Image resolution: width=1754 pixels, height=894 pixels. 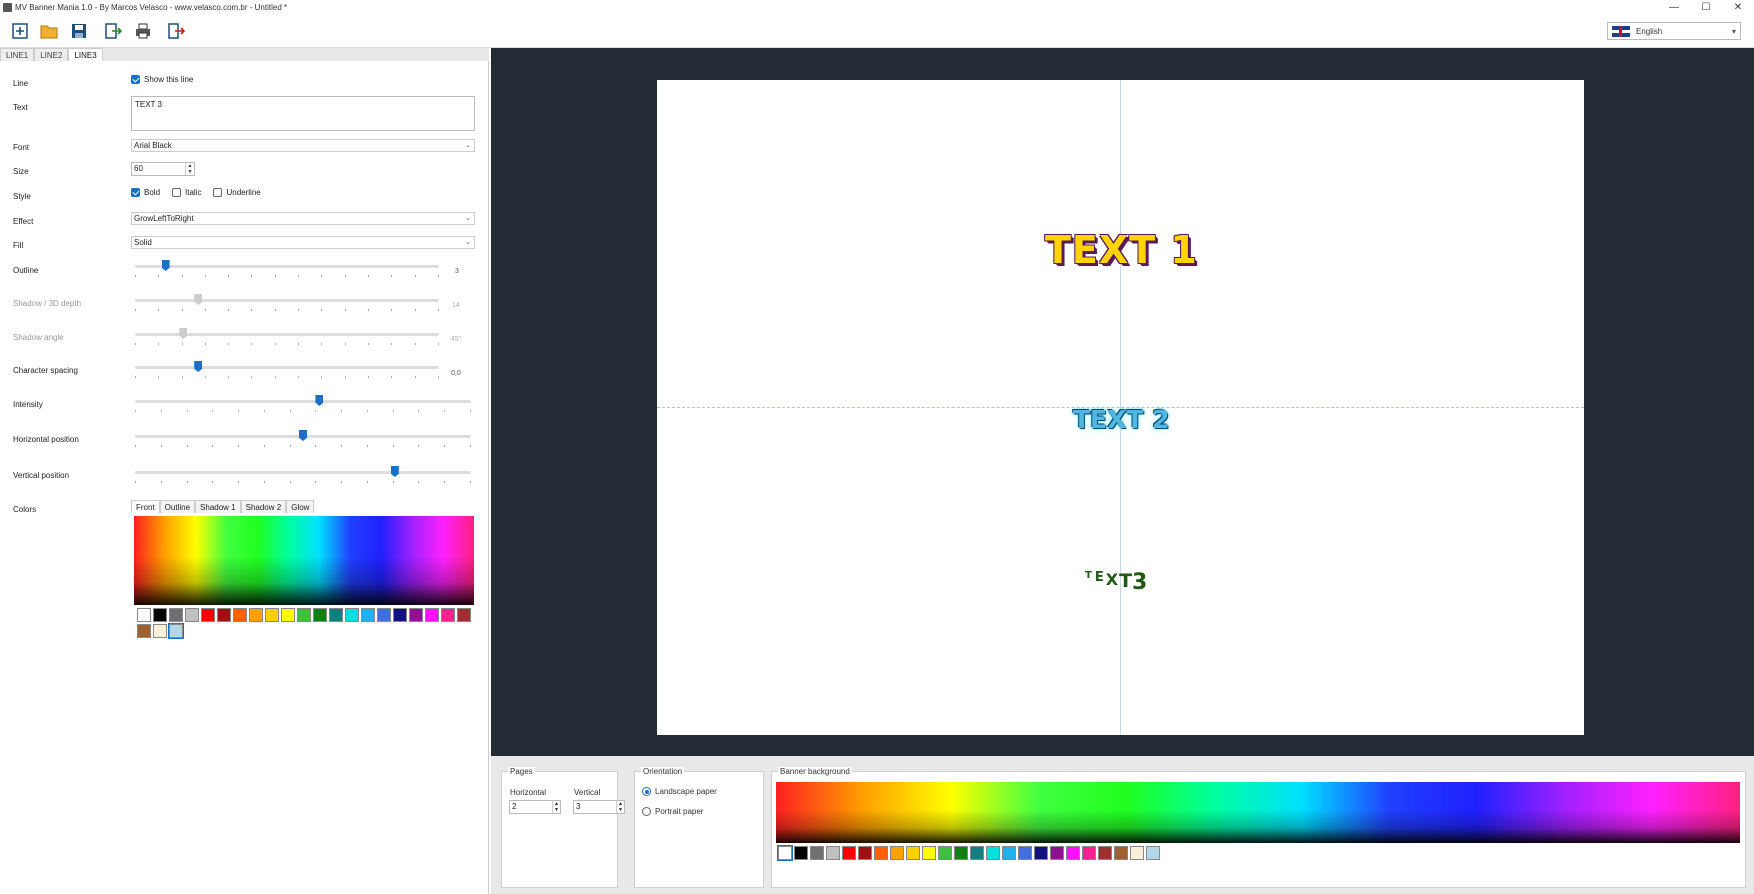 What do you see at coordinates (646, 811) in the screenshot?
I see `radio-unselected-icon` at bounding box center [646, 811].